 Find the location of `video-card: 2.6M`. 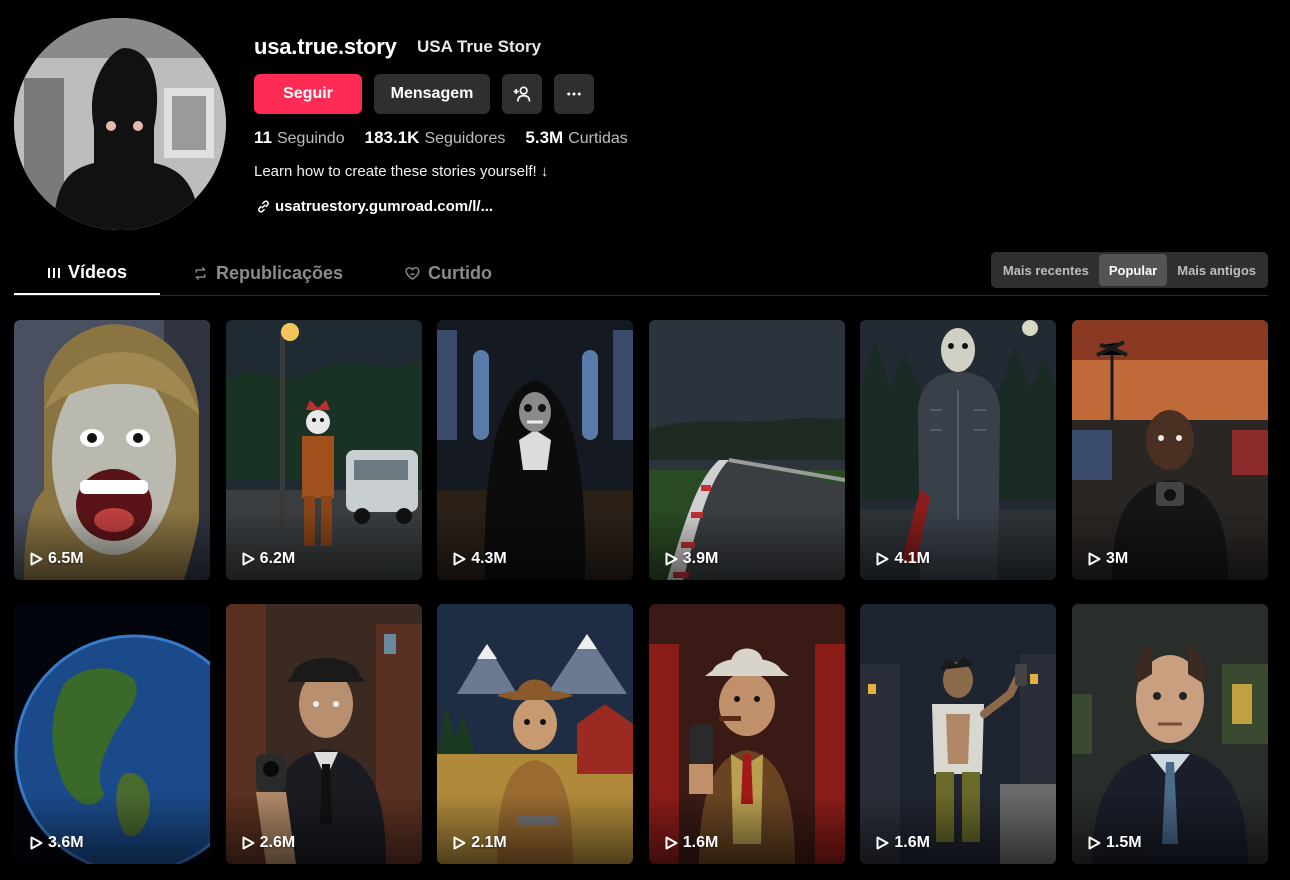

video-card: 2.6M is located at coordinates (323, 734).